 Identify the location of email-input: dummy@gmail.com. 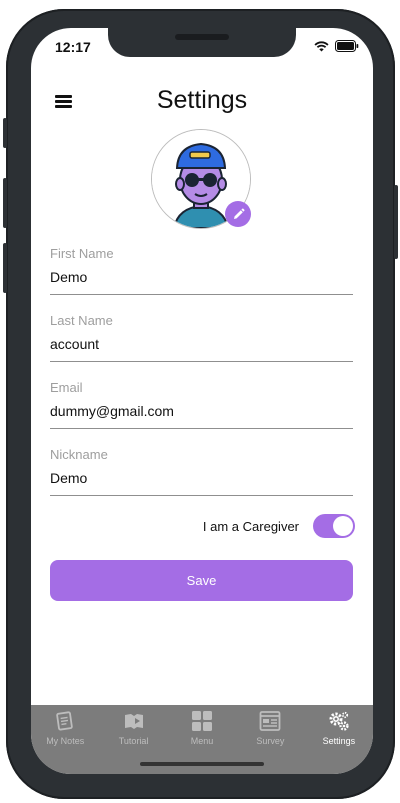
(201, 416).